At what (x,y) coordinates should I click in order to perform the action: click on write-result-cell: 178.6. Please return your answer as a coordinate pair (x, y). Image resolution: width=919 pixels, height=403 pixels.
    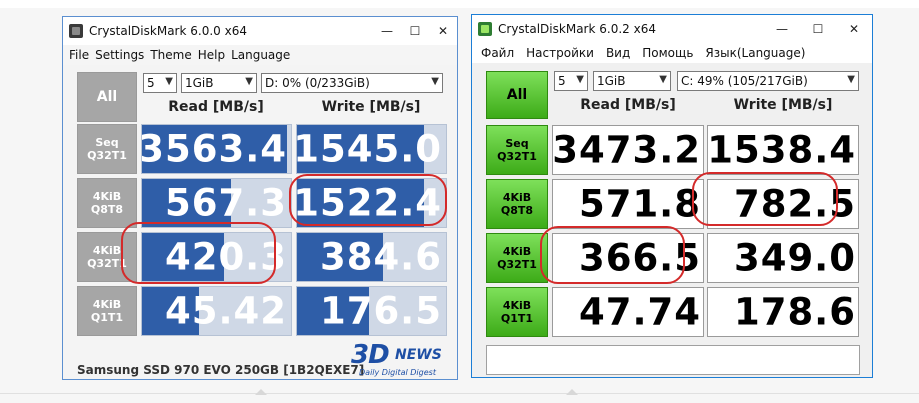
    Looking at the image, I should click on (783, 312).